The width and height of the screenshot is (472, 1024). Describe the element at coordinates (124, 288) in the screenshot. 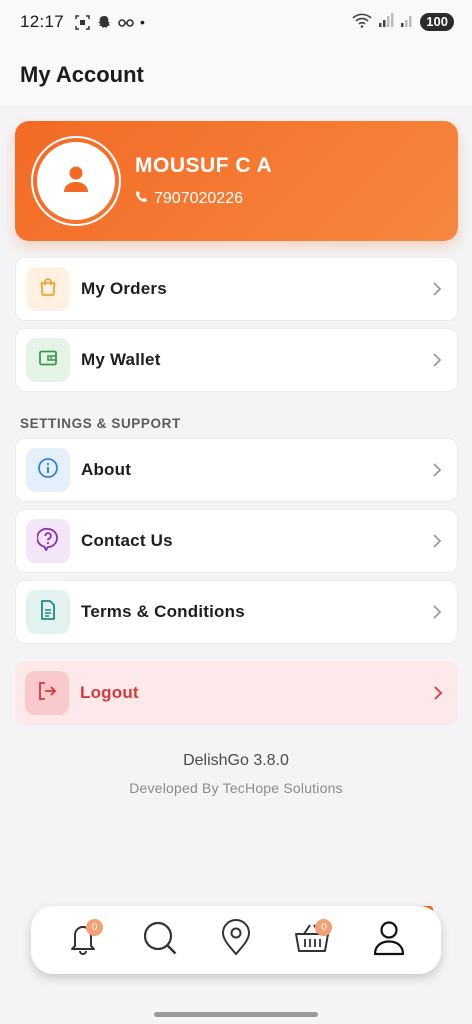

I see `menu-item-label: My Orders` at that location.